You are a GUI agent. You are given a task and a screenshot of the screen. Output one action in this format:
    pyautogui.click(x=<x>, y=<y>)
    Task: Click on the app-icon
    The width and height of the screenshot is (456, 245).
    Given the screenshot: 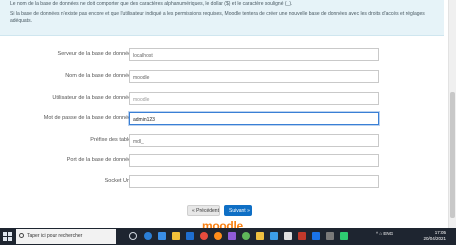 What is the action you would take?
    pyautogui.click(x=232, y=236)
    